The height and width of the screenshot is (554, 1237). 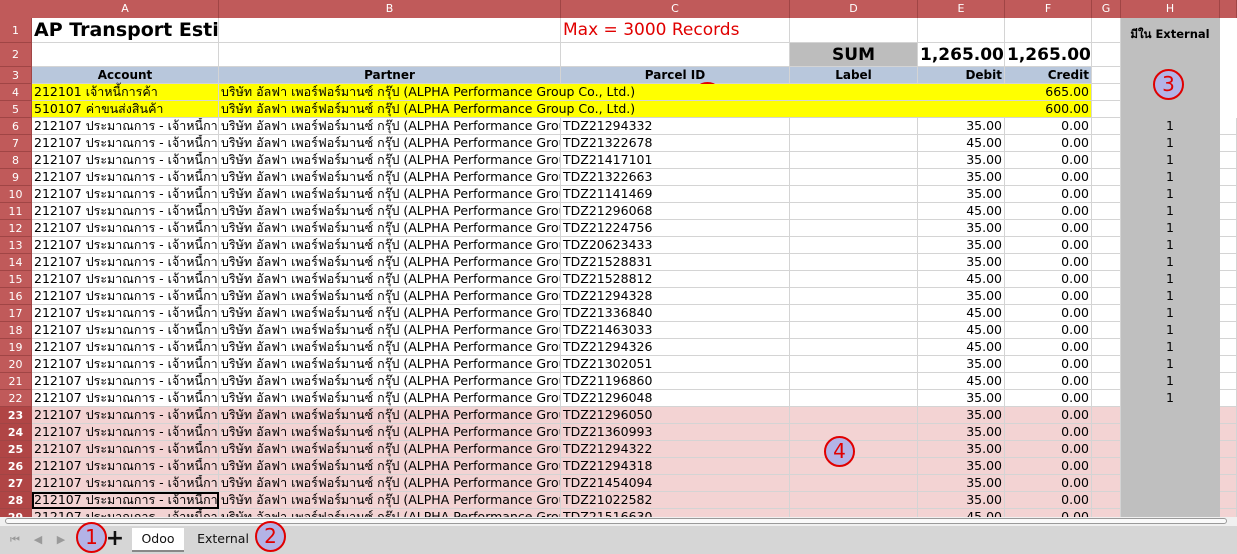 What do you see at coordinates (16, 9) in the screenshot?
I see `select-all-corner` at bounding box center [16, 9].